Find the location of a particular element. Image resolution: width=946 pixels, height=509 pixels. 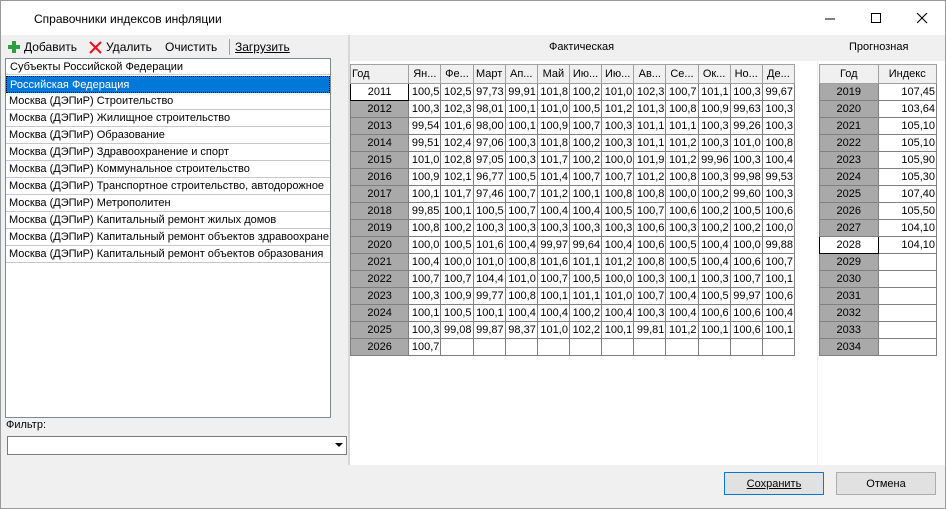

index-cell: 102,3 is located at coordinates (457, 109).